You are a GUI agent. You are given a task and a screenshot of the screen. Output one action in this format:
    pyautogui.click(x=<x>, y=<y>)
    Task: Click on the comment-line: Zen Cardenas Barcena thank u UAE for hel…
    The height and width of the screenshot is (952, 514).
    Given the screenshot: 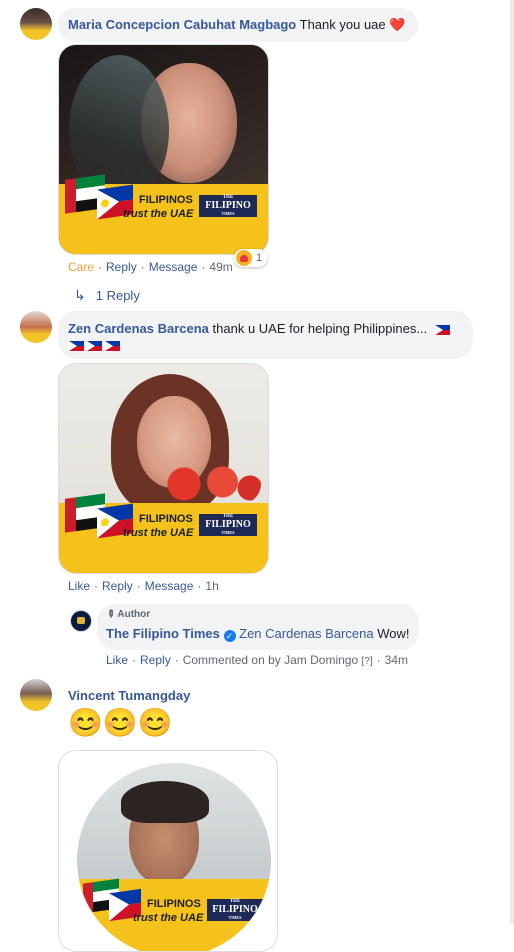 What is the action you would take?
    pyautogui.click(x=265, y=328)
    